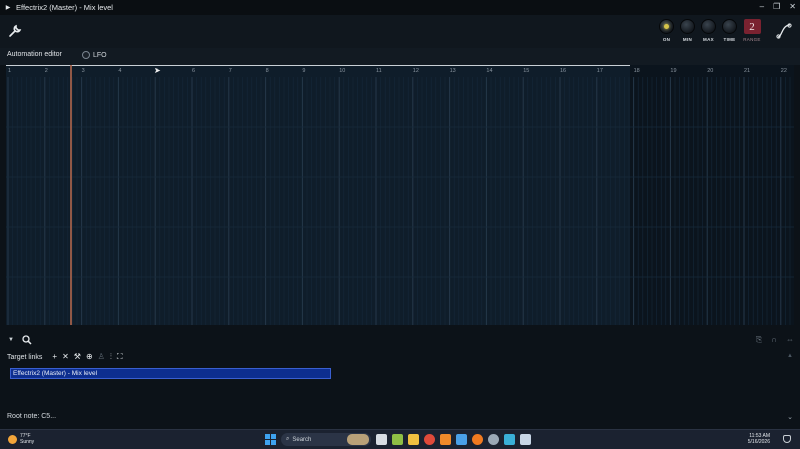 The height and width of the screenshot is (449, 800). What do you see at coordinates (400, 72) in the screenshot?
I see `bar-ruler: 1 2 3 4 5 6 7 8 9 10 11 12 13 14 15 16 17 18 19 20 21 22` at bounding box center [400, 72].